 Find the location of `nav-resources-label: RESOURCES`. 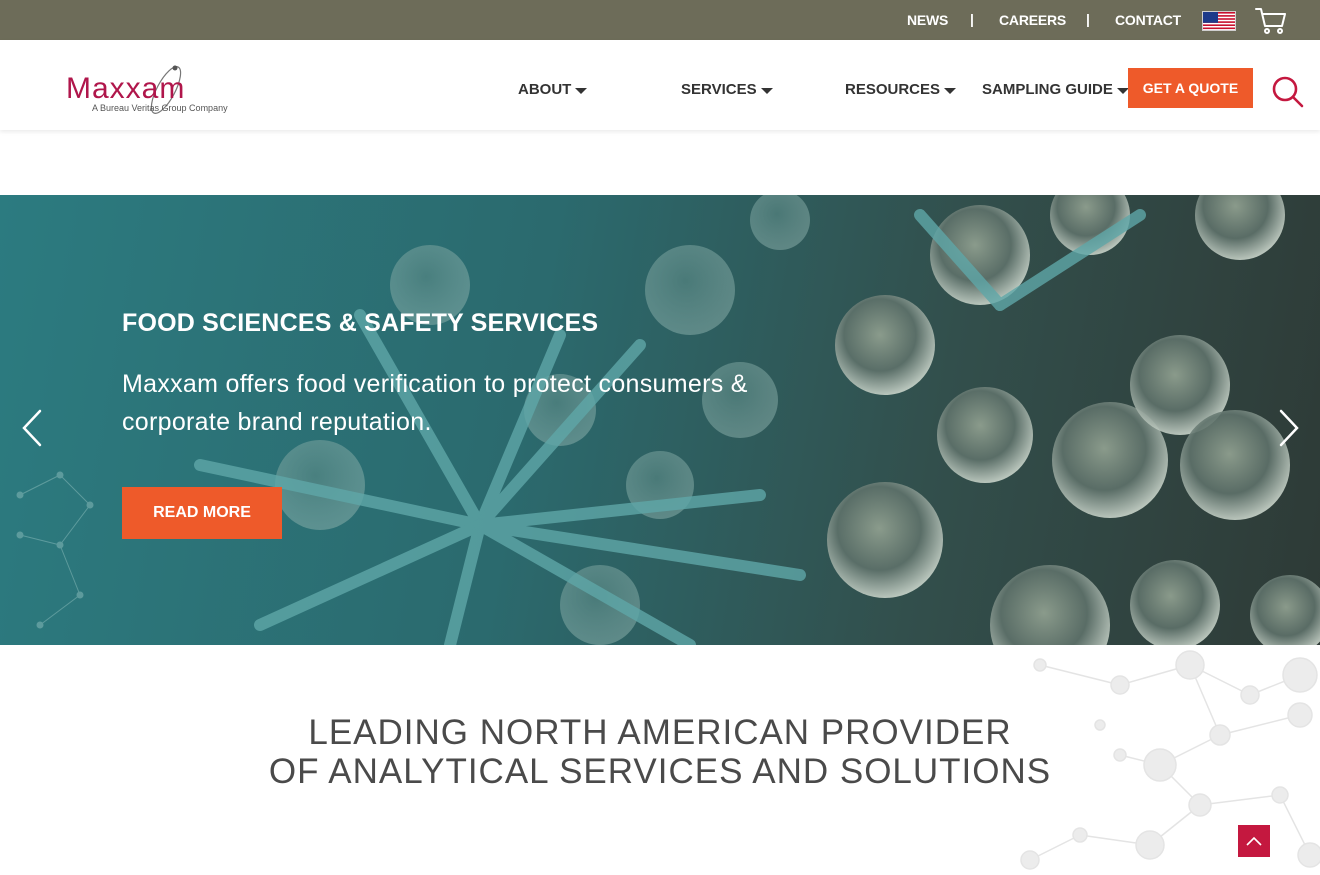

nav-resources-label: RESOURCES is located at coordinates (893, 89).